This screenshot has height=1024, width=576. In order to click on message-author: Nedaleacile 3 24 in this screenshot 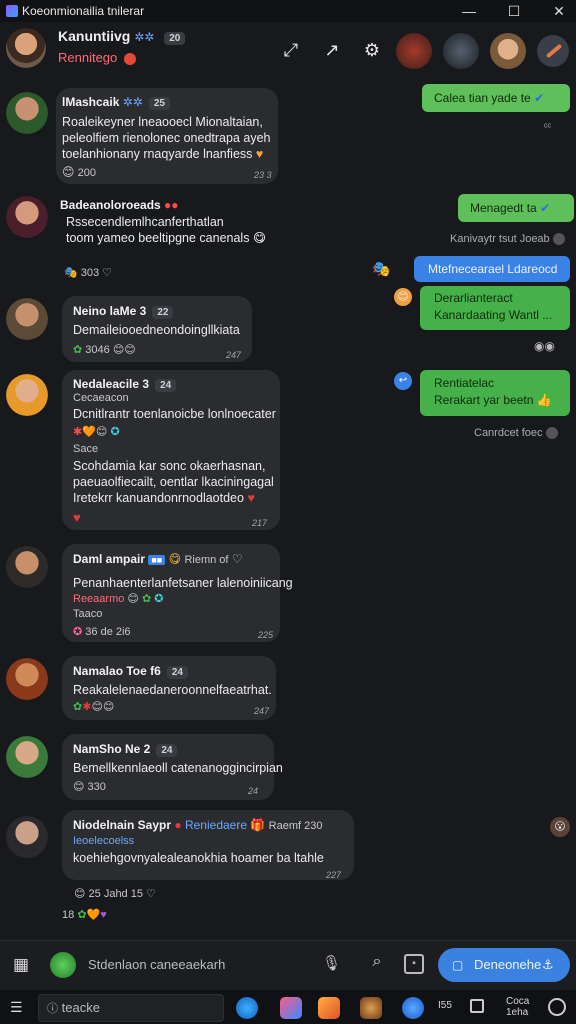, I will do `click(125, 384)`.